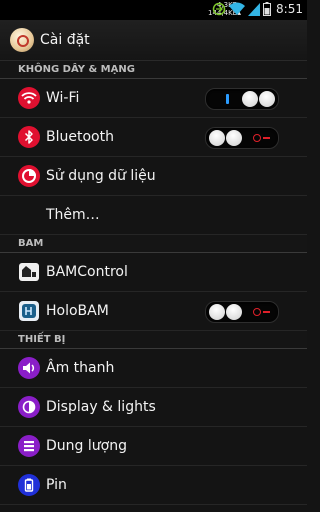 The width and height of the screenshot is (320, 512). I want to click on signal-icon, so click(254, 9).